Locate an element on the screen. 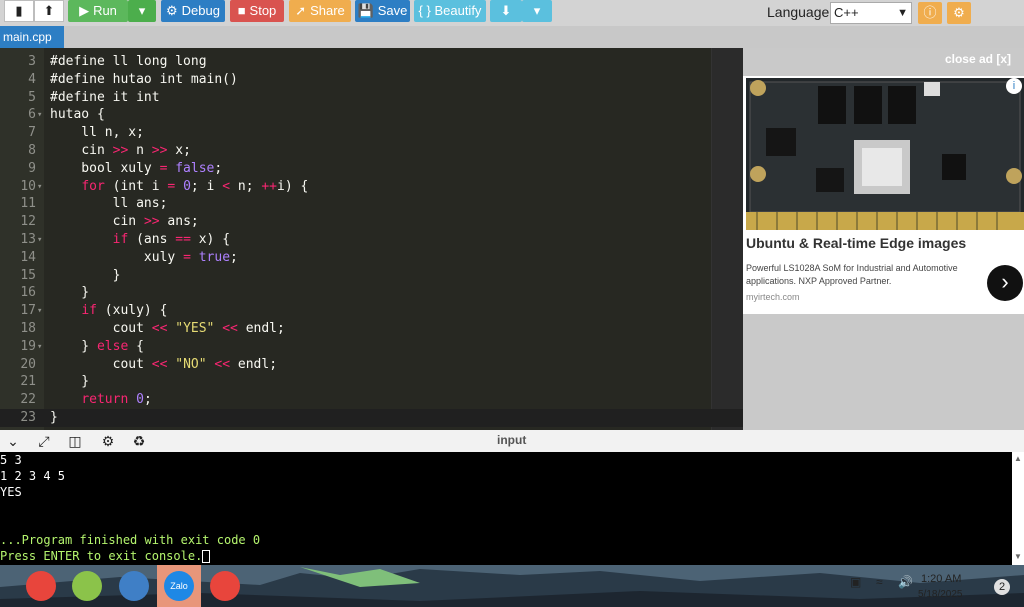  share-button: ➚ Share is located at coordinates (320, 11).